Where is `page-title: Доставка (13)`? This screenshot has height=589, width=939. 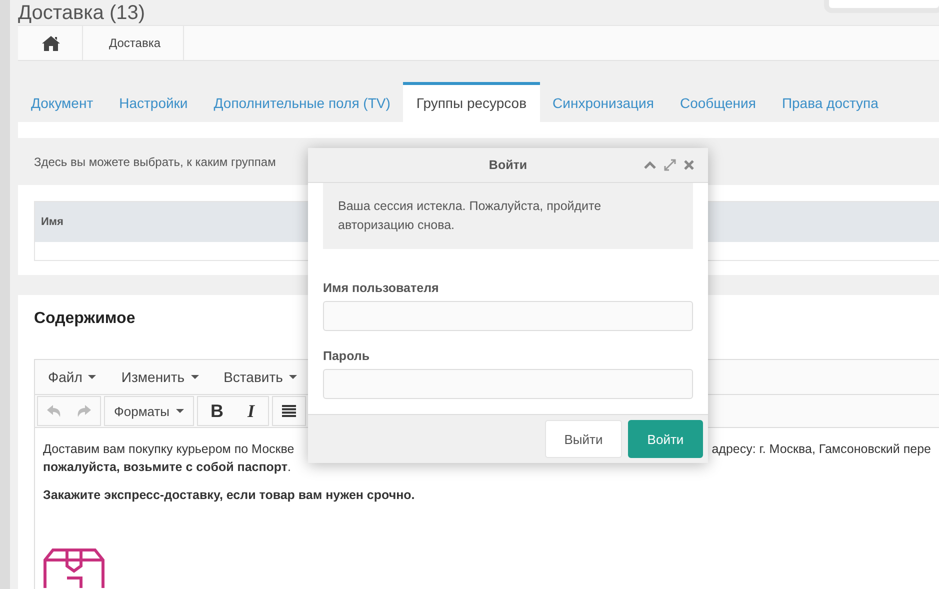
page-title: Доставка (13) is located at coordinates (82, 13).